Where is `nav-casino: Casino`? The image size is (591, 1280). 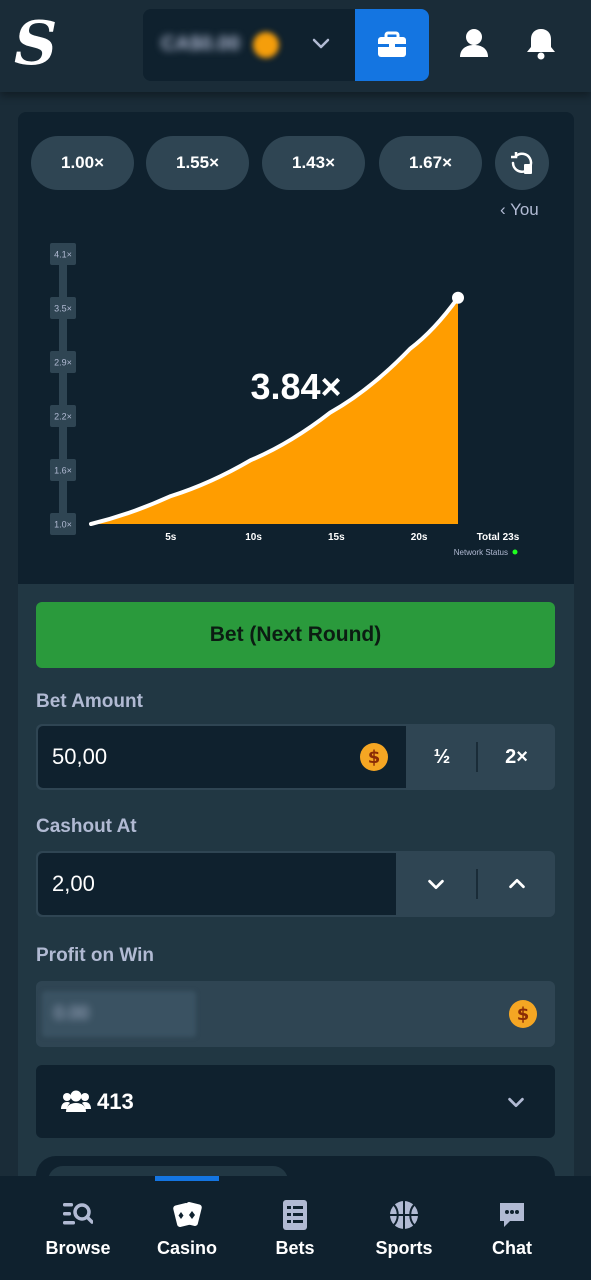
nav-casino: Casino is located at coordinates (187, 1228).